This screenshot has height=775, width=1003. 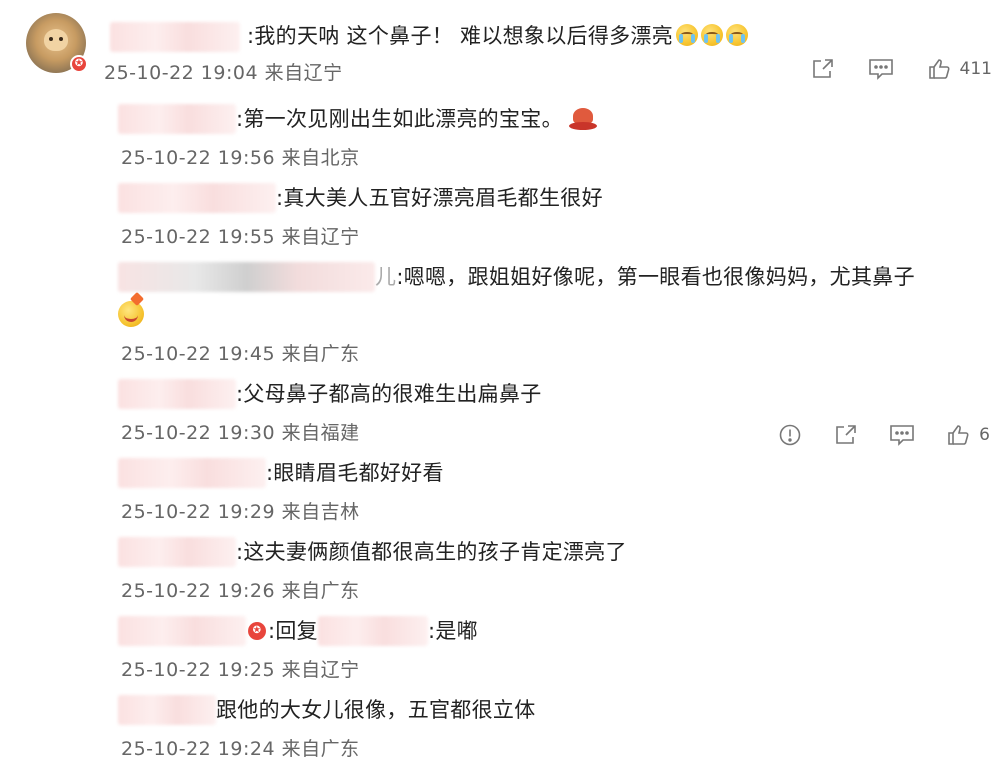 What do you see at coordinates (439, 198) in the screenshot?
I see `reply-text: :真大美人五官好漂亮眉毛都生很好` at bounding box center [439, 198].